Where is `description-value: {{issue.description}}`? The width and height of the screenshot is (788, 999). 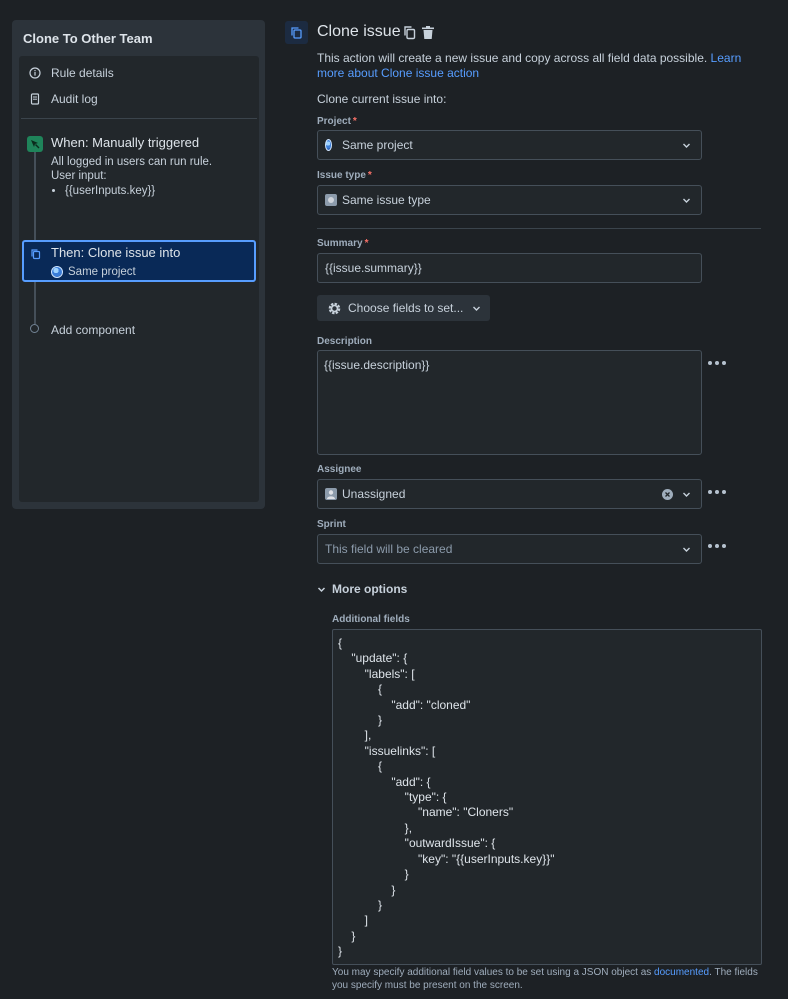 description-value: {{issue.description}} is located at coordinates (377, 365).